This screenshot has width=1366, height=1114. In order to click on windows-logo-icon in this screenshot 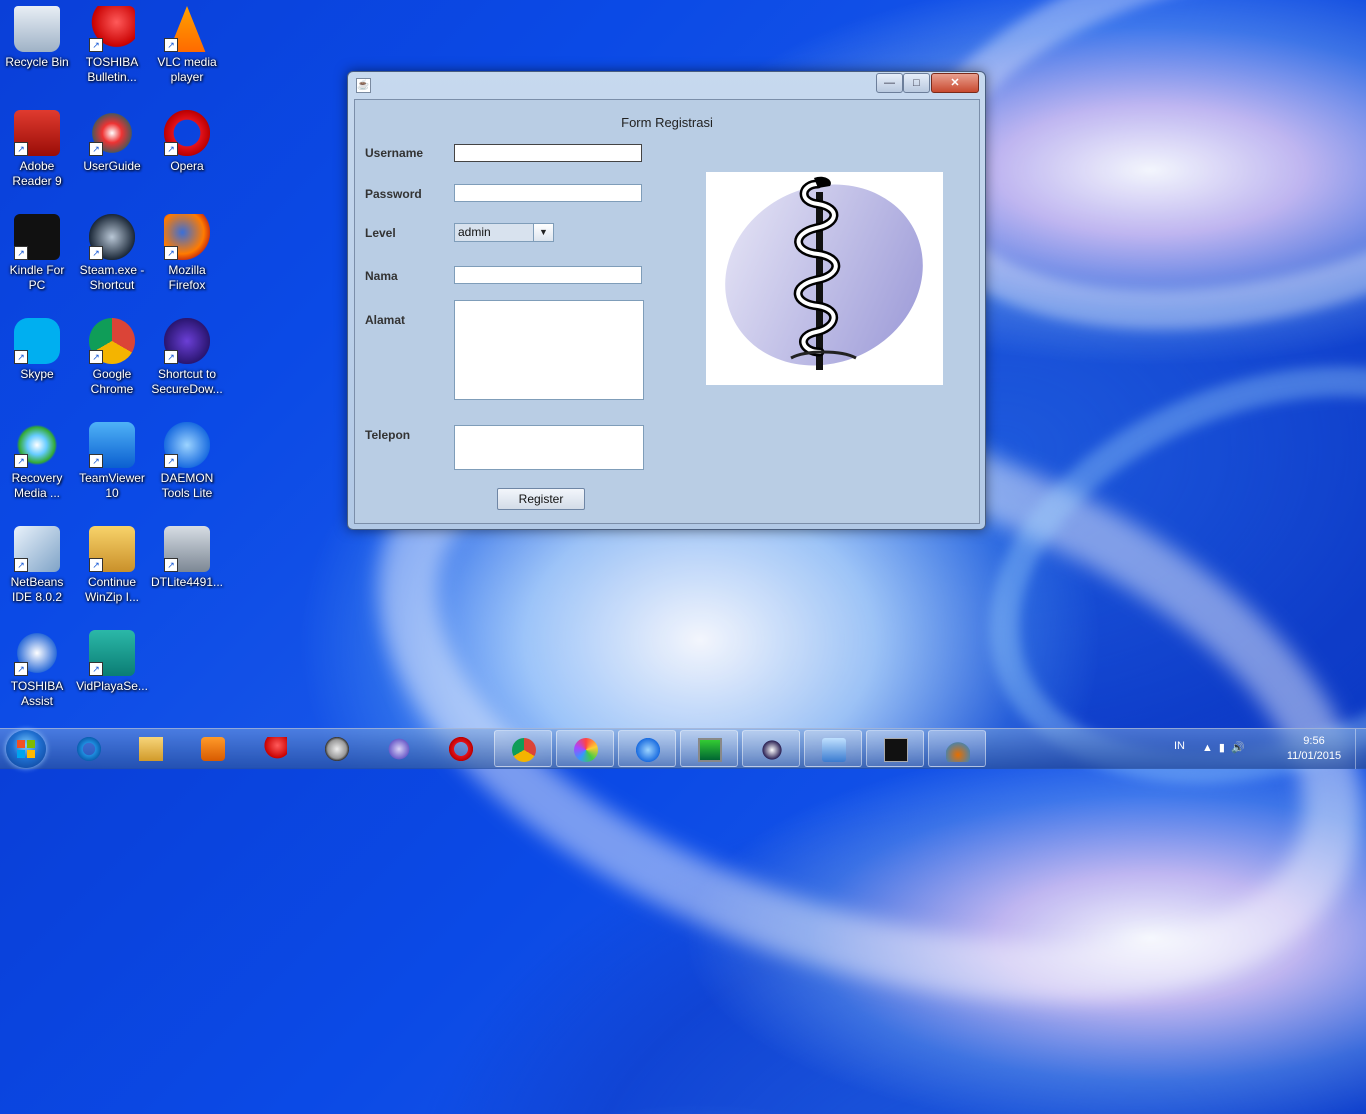, I will do `click(26, 749)`.